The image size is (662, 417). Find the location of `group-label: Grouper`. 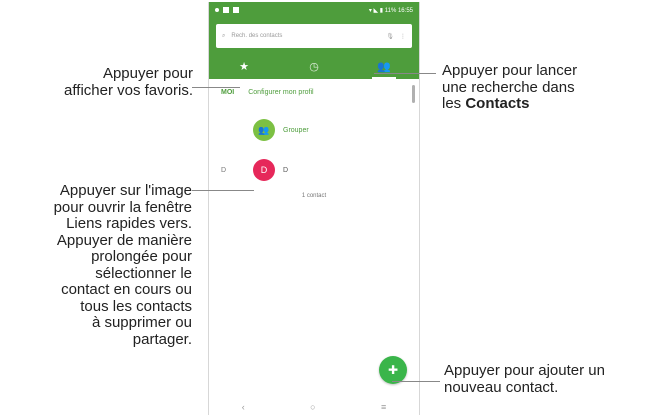

group-label: Grouper is located at coordinates (296, 130).